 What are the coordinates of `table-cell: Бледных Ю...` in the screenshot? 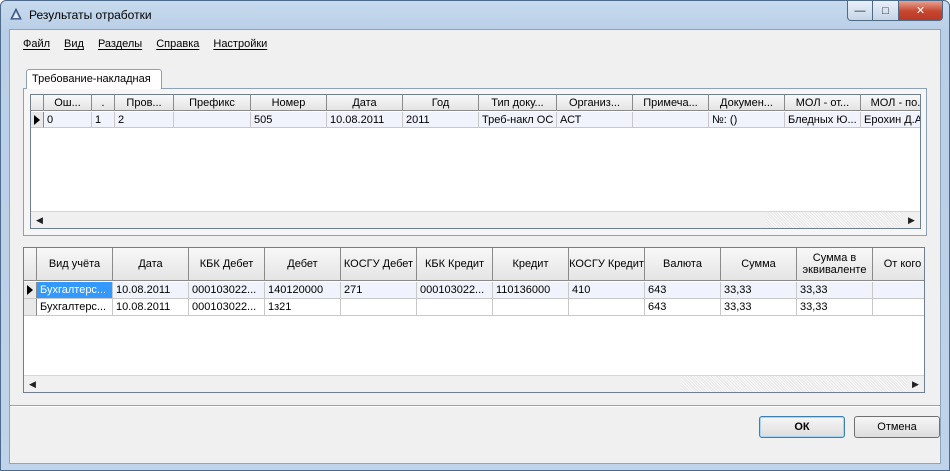 It's located at (823, 120).